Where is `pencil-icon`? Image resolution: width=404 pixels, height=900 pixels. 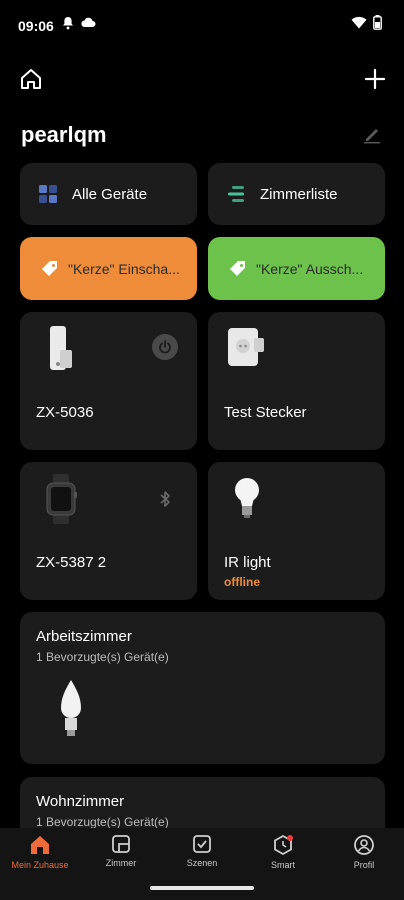
pencil-icon is located at coordinates (372, 136).